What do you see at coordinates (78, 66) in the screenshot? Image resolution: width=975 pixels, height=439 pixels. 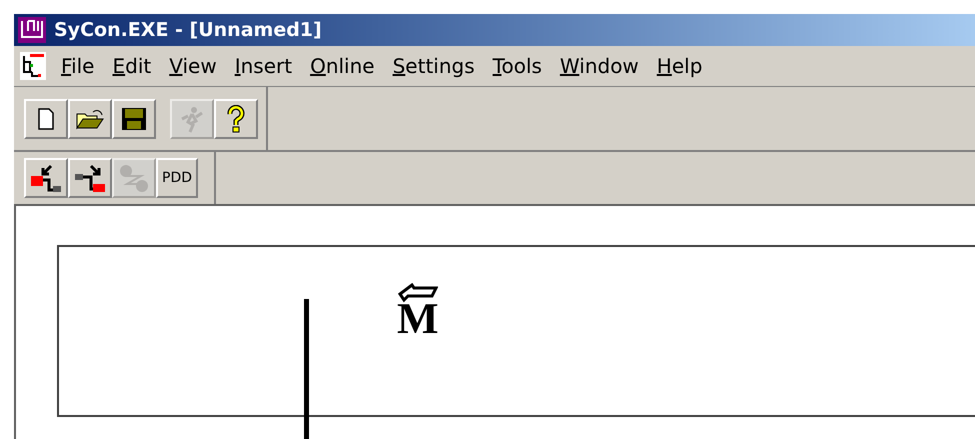 I see `menu-item: File` at bounding box center [78, 66].